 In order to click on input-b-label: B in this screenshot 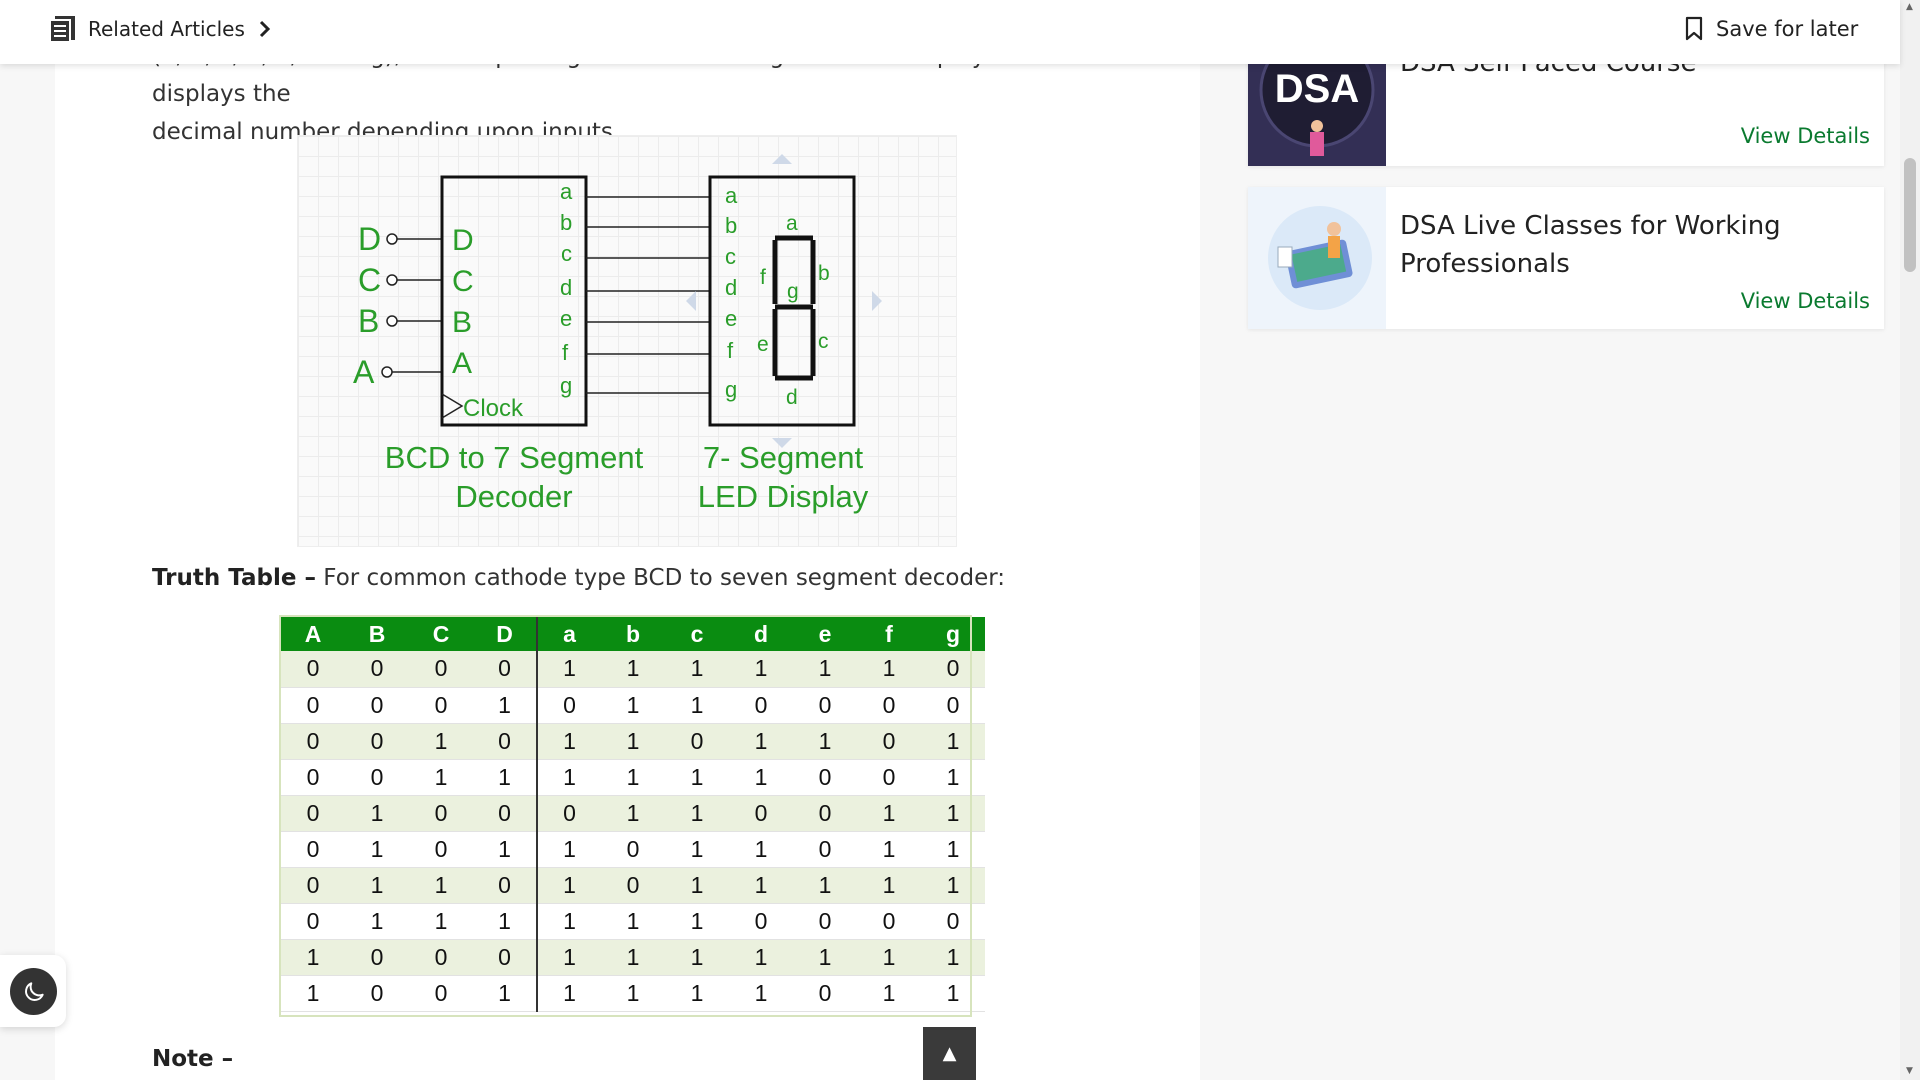, I will do `click(368, 321)`.